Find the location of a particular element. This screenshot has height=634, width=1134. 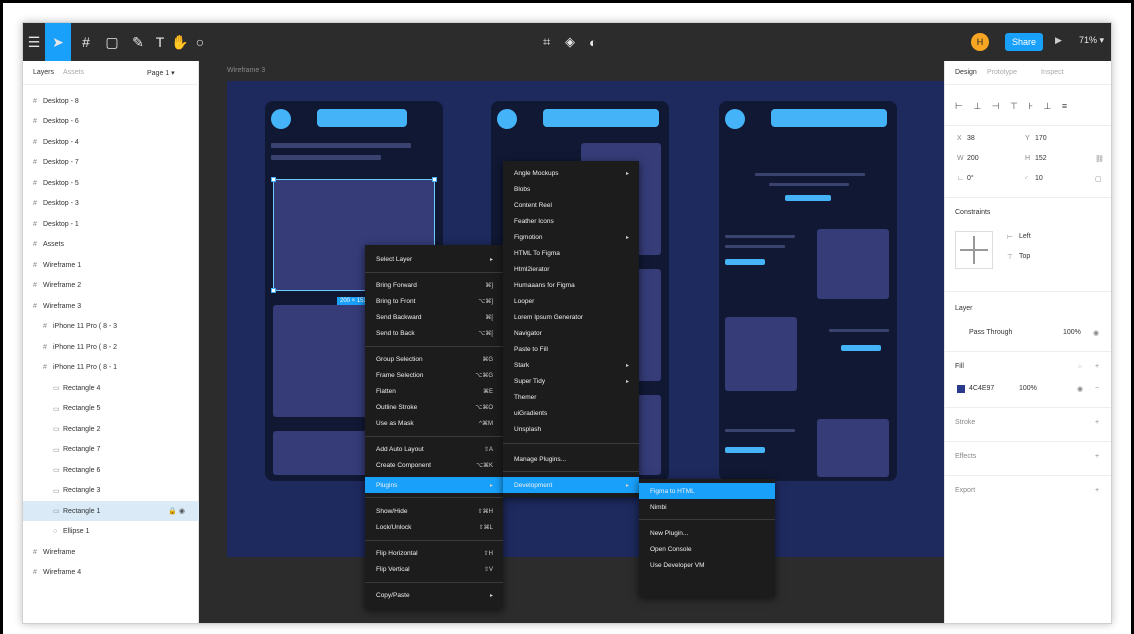

resize-handle is located at coordinates (434, 179).